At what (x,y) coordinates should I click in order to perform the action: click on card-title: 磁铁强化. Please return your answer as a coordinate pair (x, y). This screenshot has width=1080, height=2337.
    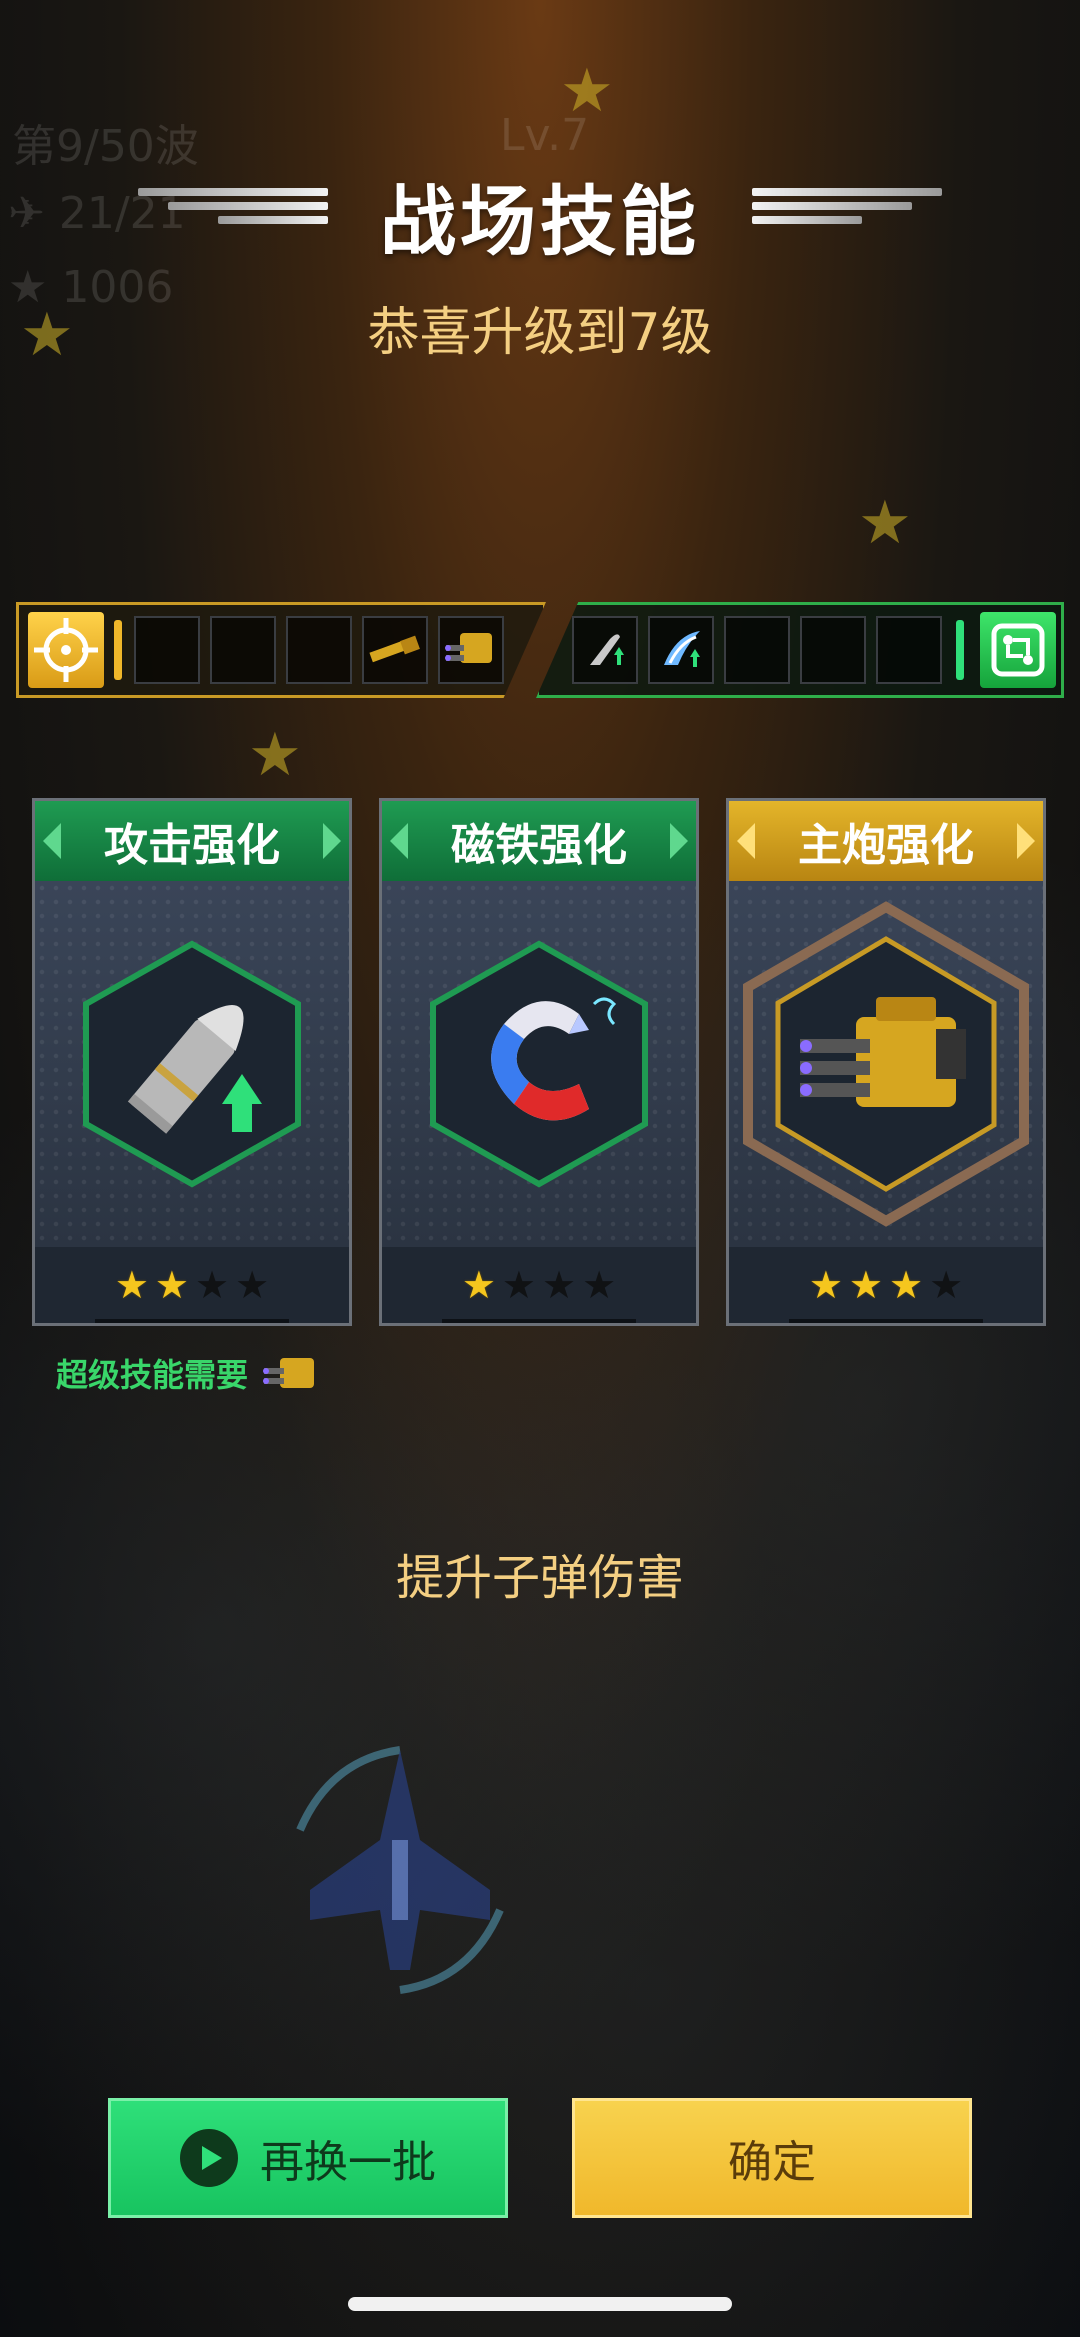
    Looking at the image, I should click on (539, 841).